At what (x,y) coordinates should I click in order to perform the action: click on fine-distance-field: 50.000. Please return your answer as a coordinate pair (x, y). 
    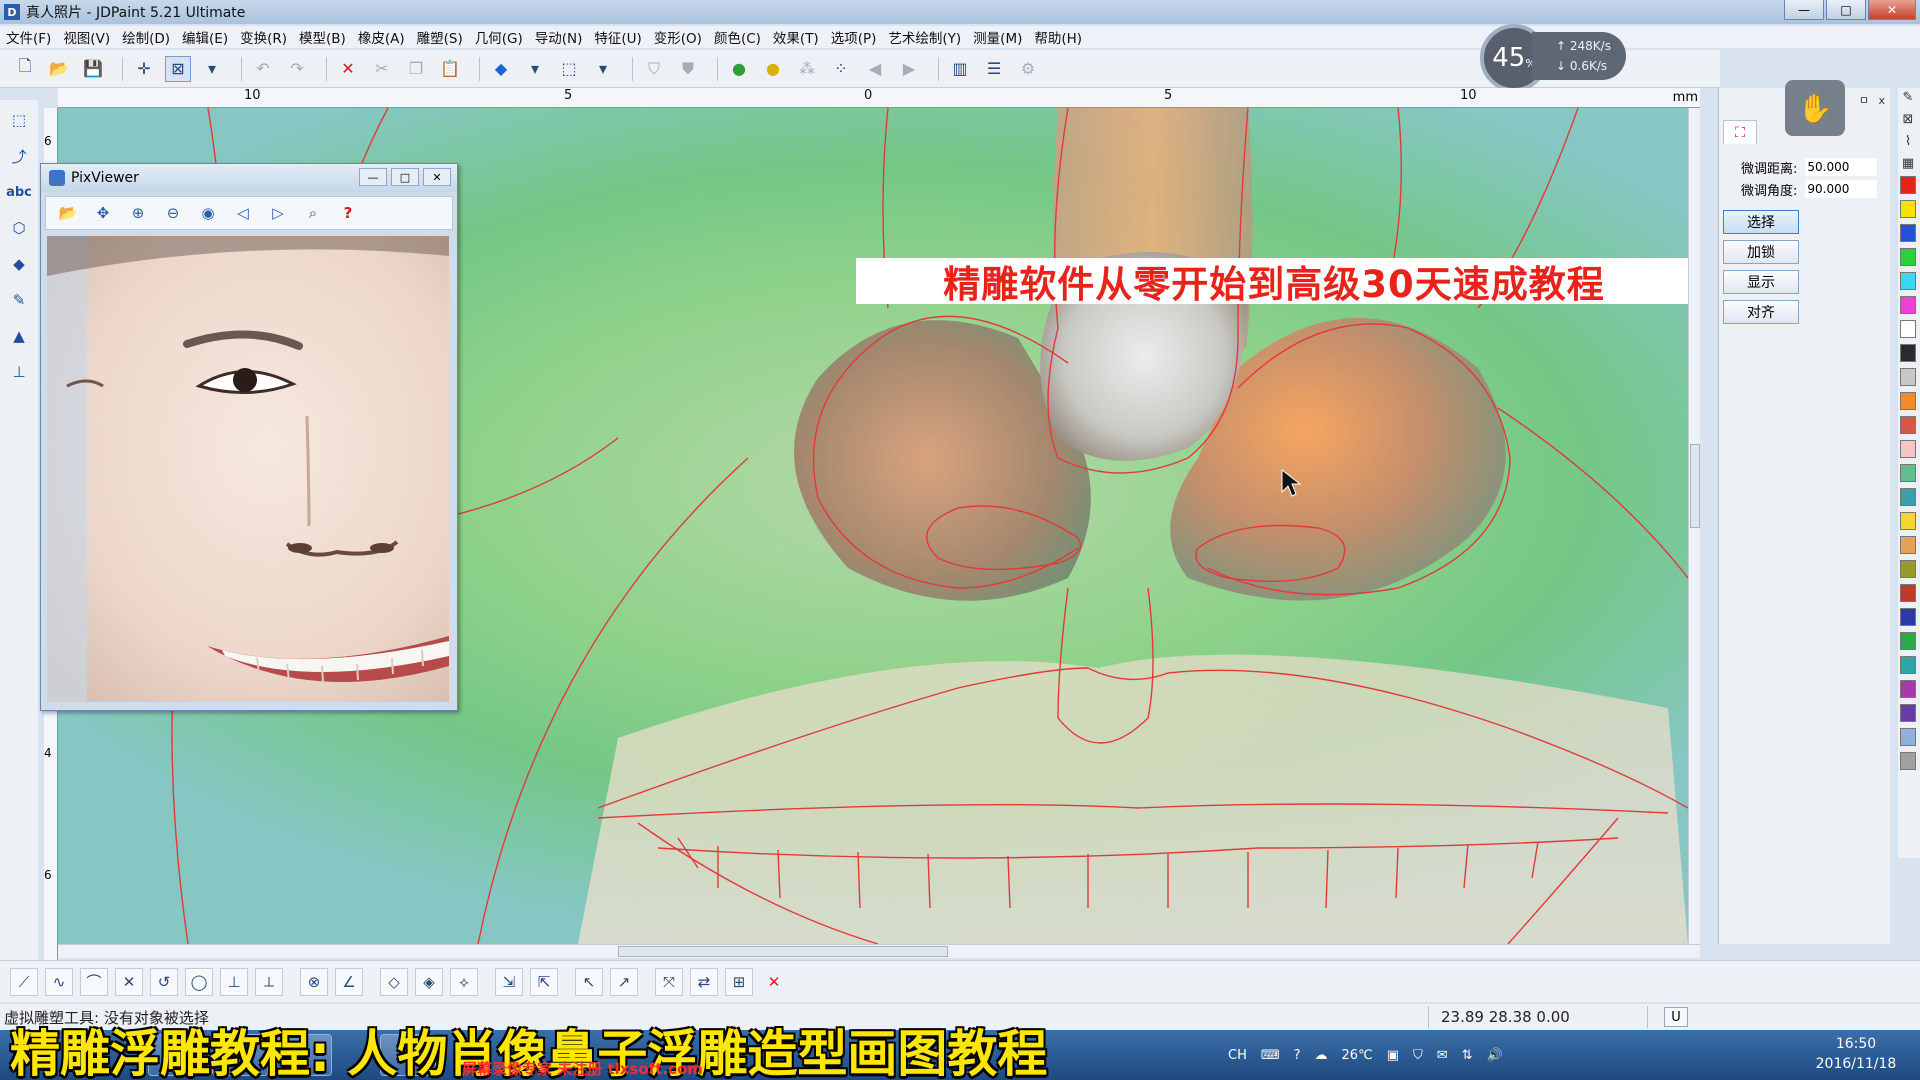
    Looking at the image, I should click on (1841, 167).